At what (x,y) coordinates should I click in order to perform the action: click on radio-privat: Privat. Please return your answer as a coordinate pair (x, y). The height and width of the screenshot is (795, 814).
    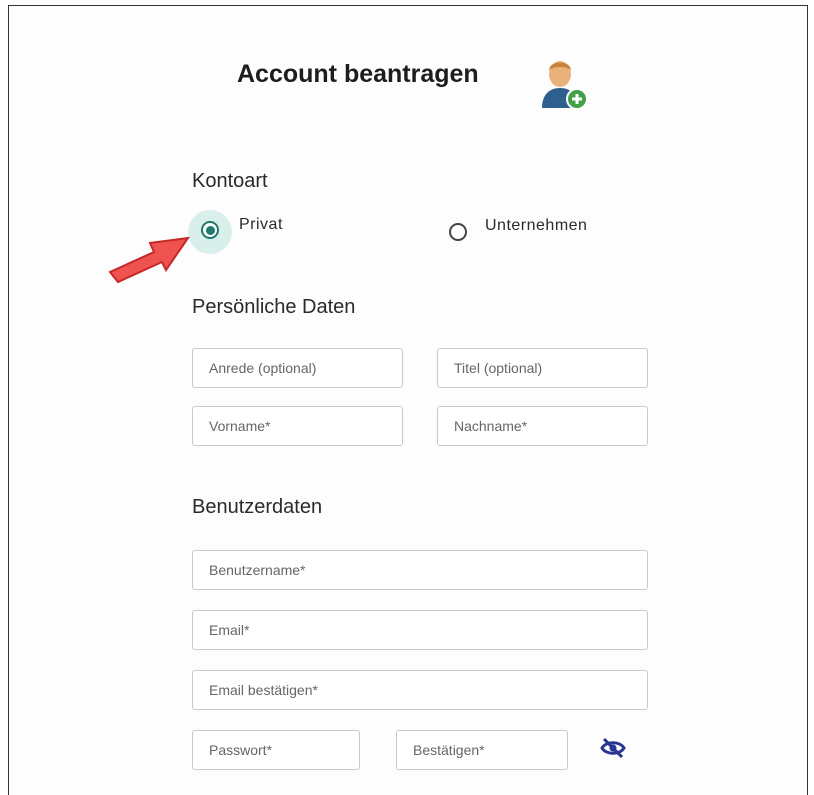
    Looking at the image, I should click on (242, 227).